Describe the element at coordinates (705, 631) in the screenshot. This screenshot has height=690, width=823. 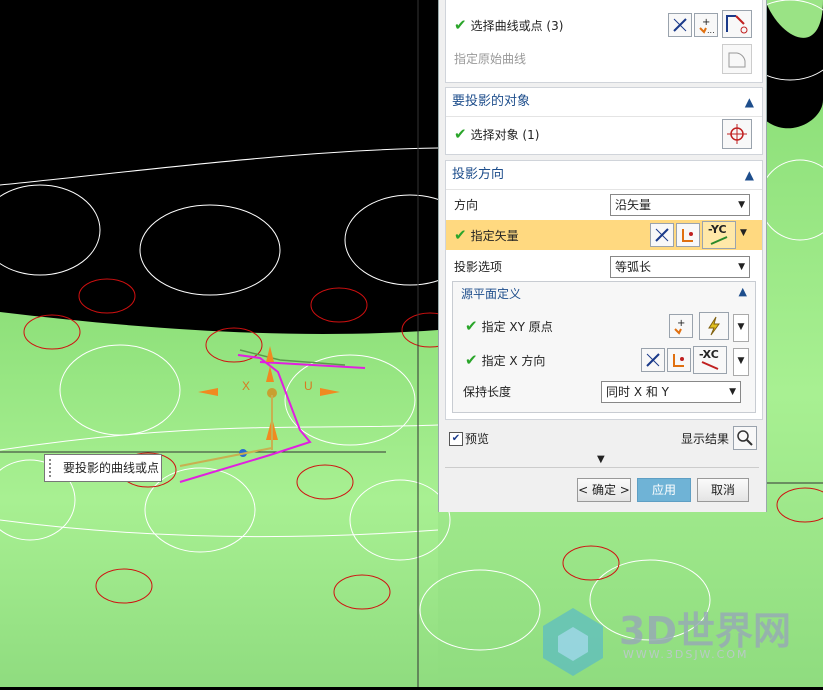
I see `watermark-title: 3D世界网` at that location.